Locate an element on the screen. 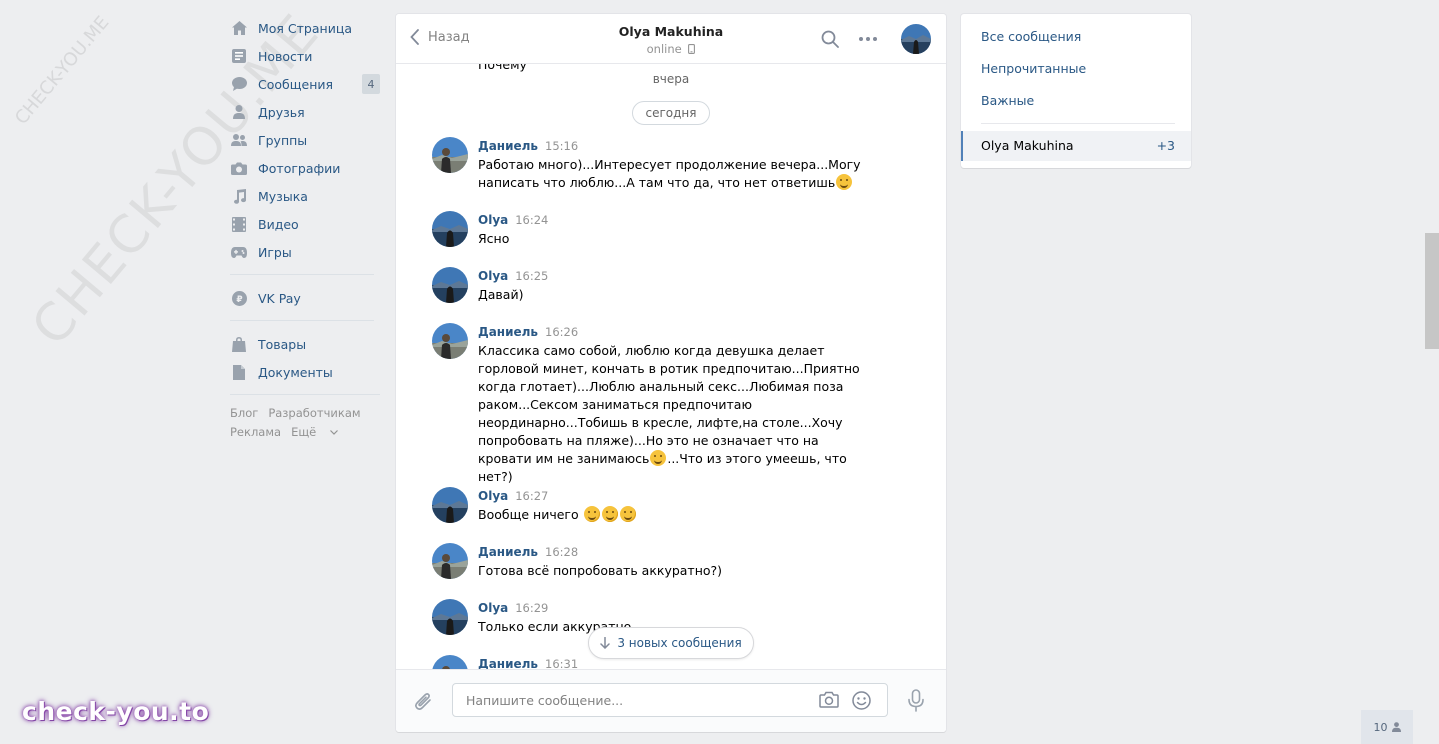  search-icon is located at coordinates (830, 39).